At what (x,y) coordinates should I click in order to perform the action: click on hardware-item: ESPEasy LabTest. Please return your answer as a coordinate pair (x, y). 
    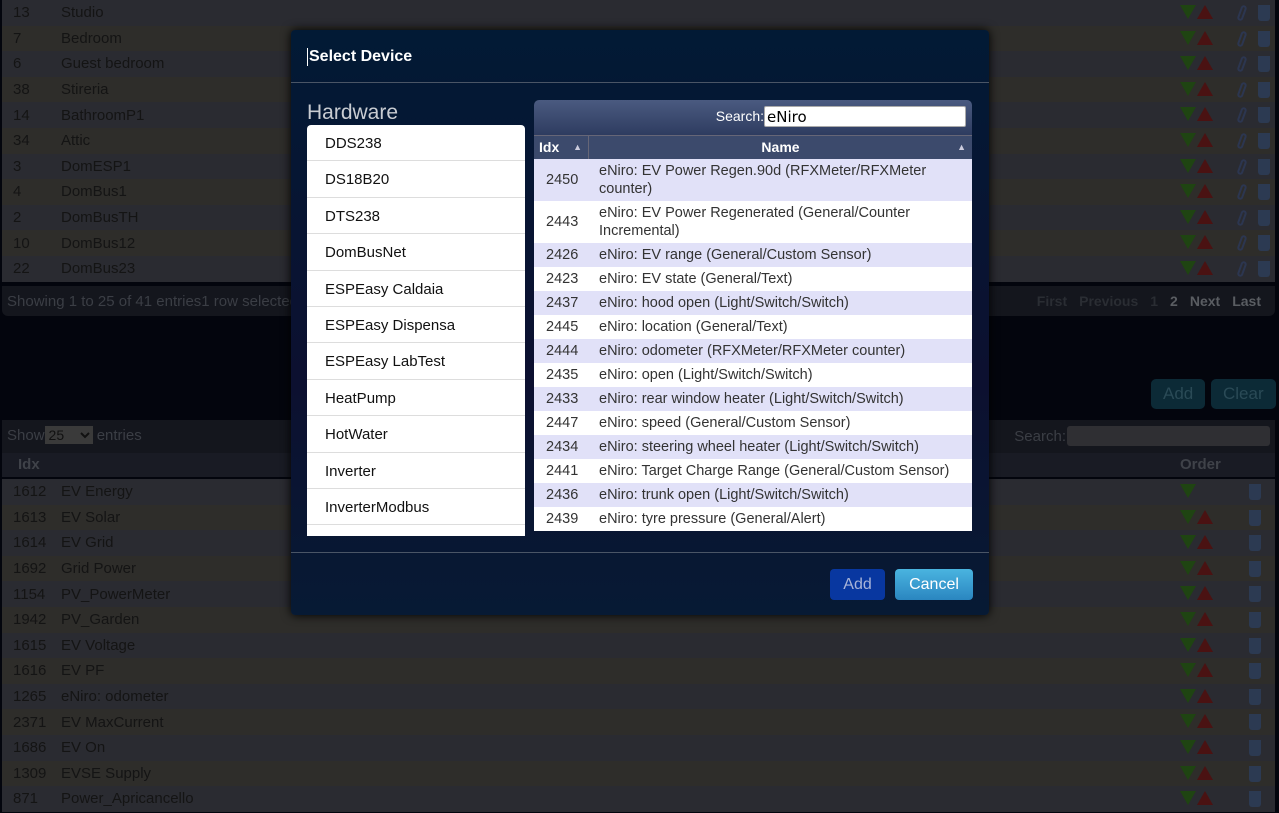
    Looking at the image, I should click on (416, 361).